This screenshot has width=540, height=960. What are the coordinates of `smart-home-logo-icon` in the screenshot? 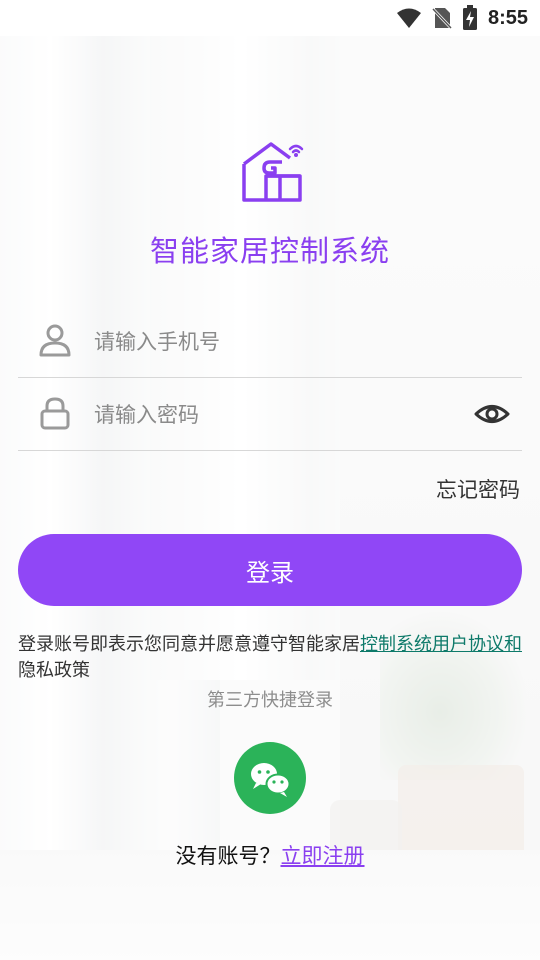 It's located at (273, 172).